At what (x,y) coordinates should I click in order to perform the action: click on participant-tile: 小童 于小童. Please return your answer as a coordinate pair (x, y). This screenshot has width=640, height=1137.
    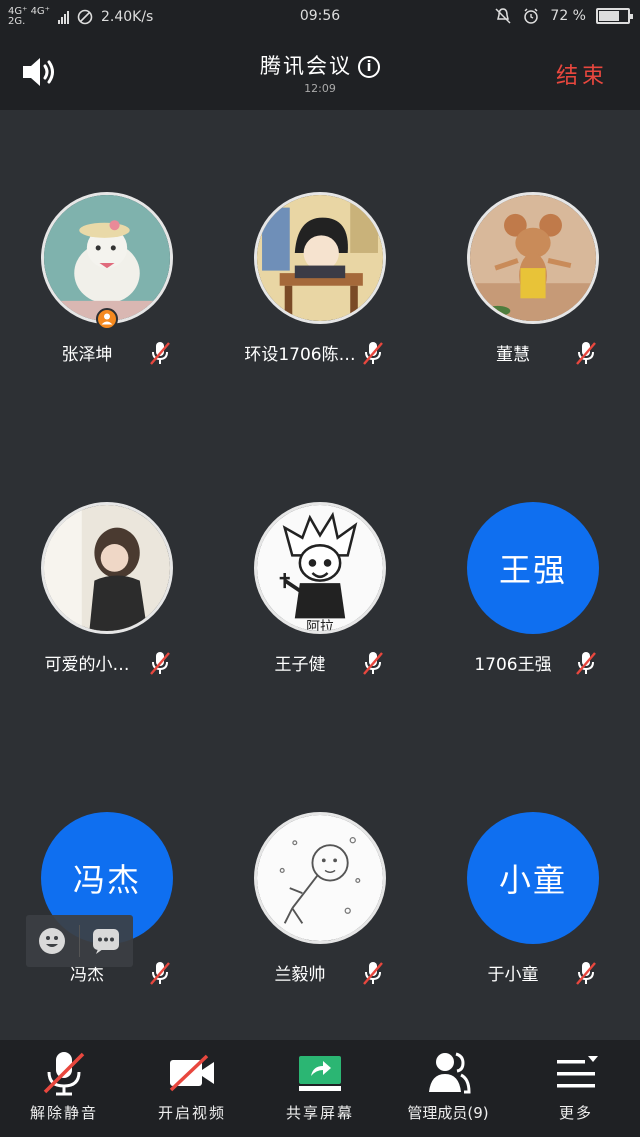
    Looking at the image, I should click on (532, 885).